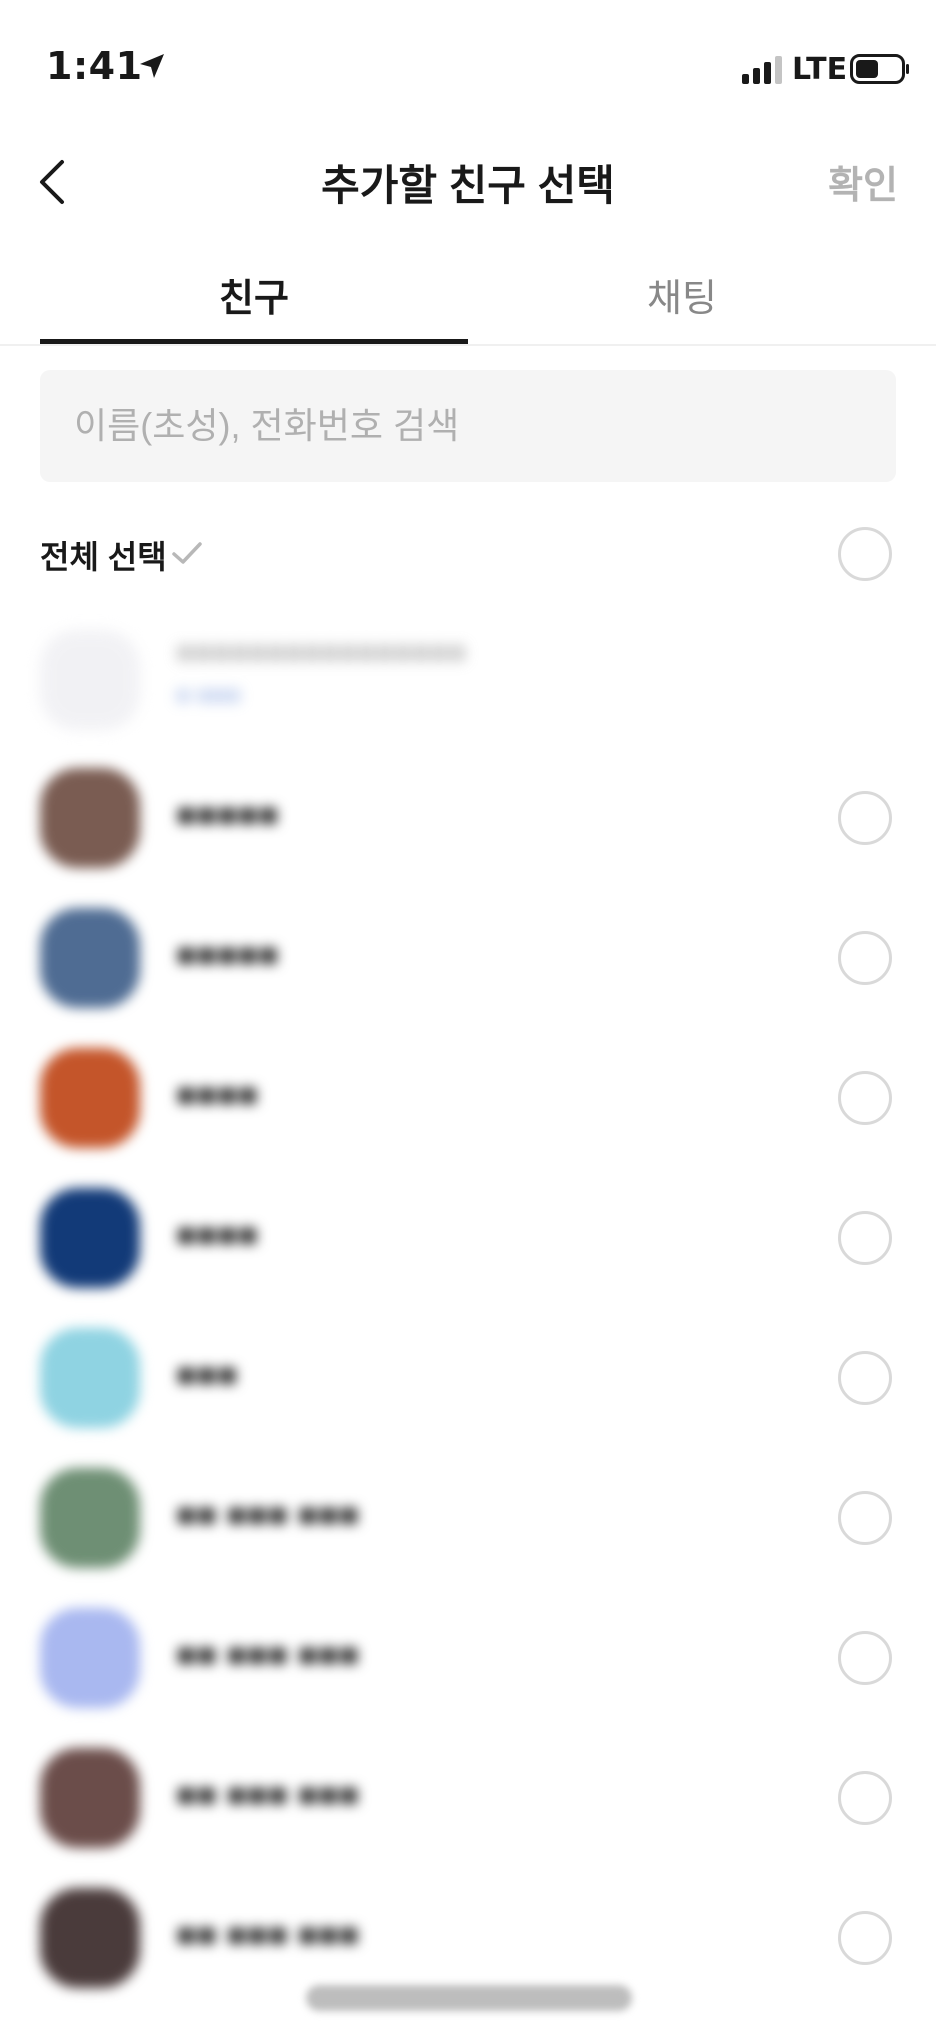 This screenshot has height=2027, width=936. I want to click on divider, so click(468, 345).